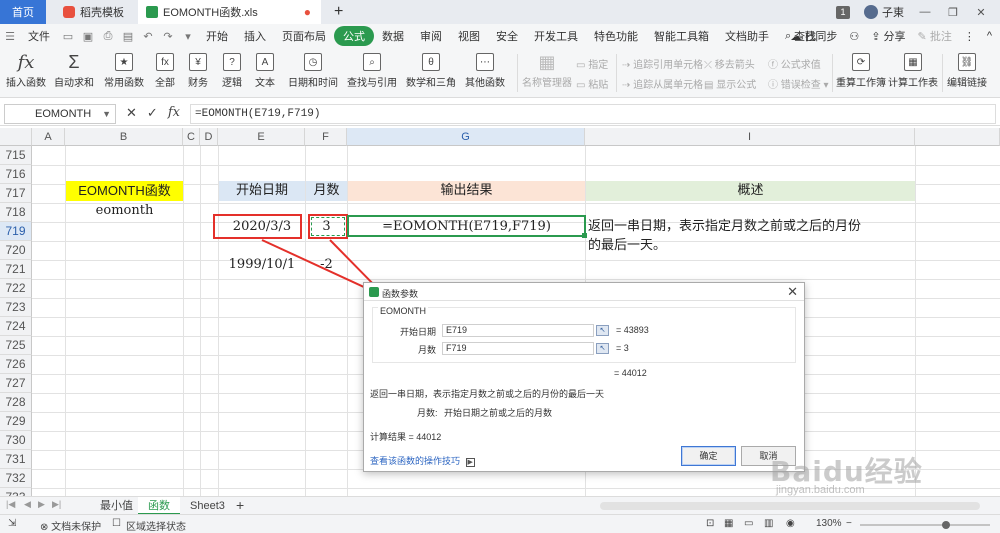 The width and height of the screenshot is (1000, 533). I want to click on menu-developer: 开发工具, so click(556, 36).